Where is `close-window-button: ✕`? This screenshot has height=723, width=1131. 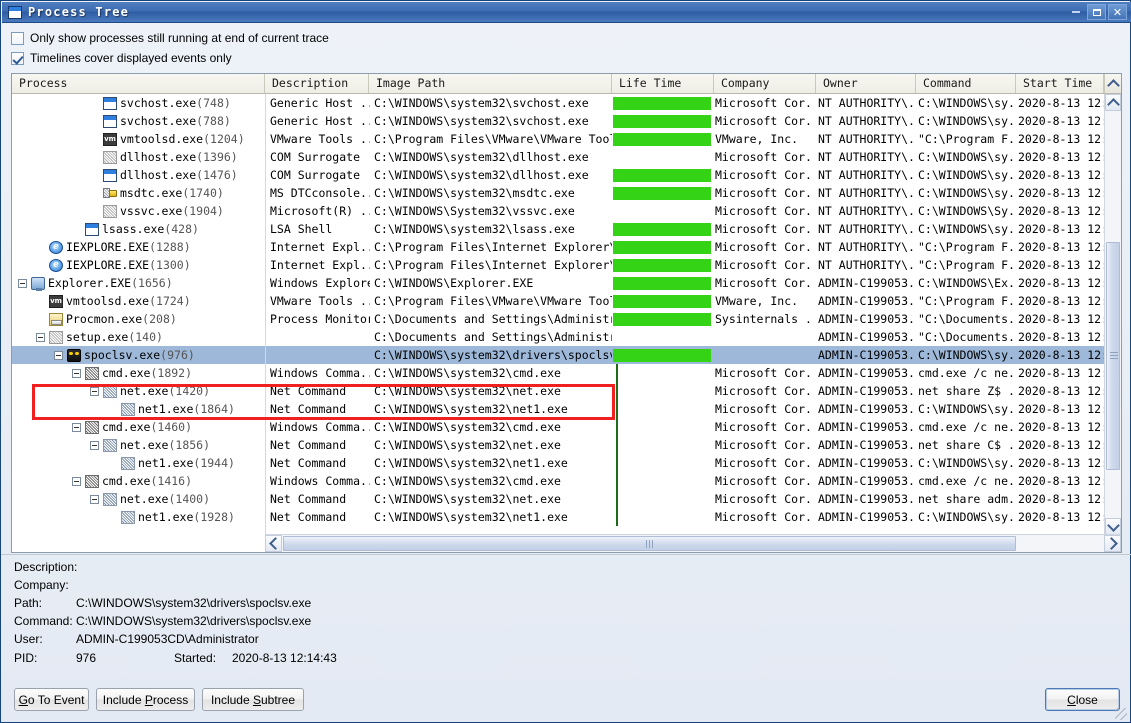
close-window-button: ✕ is located at coordinates (1117, 12).